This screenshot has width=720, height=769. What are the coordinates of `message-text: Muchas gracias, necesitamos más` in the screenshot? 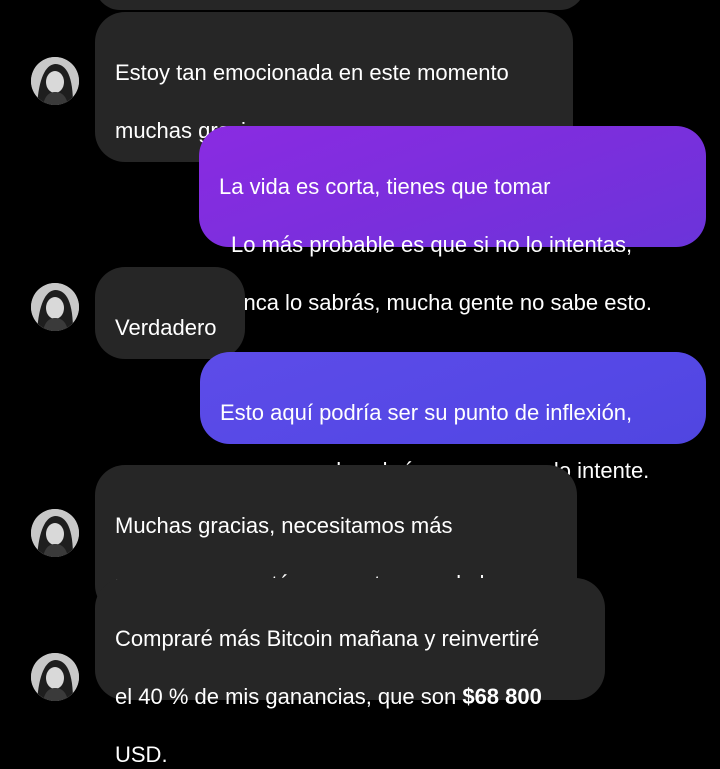 It's located at (284, 525).